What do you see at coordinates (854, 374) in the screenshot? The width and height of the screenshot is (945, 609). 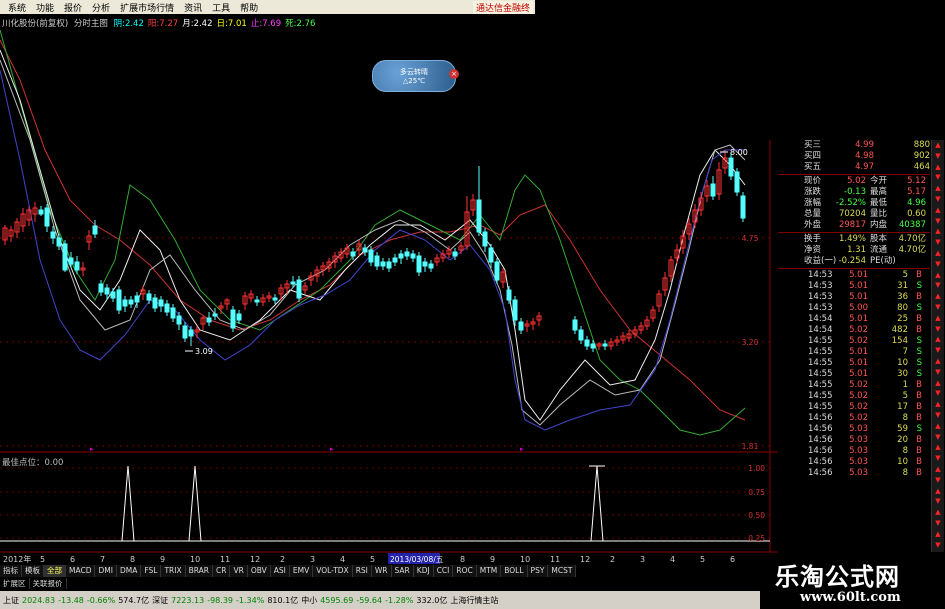 I see `trade-row: 14:55 5.01 30 S` at bounding box center [854, 374].